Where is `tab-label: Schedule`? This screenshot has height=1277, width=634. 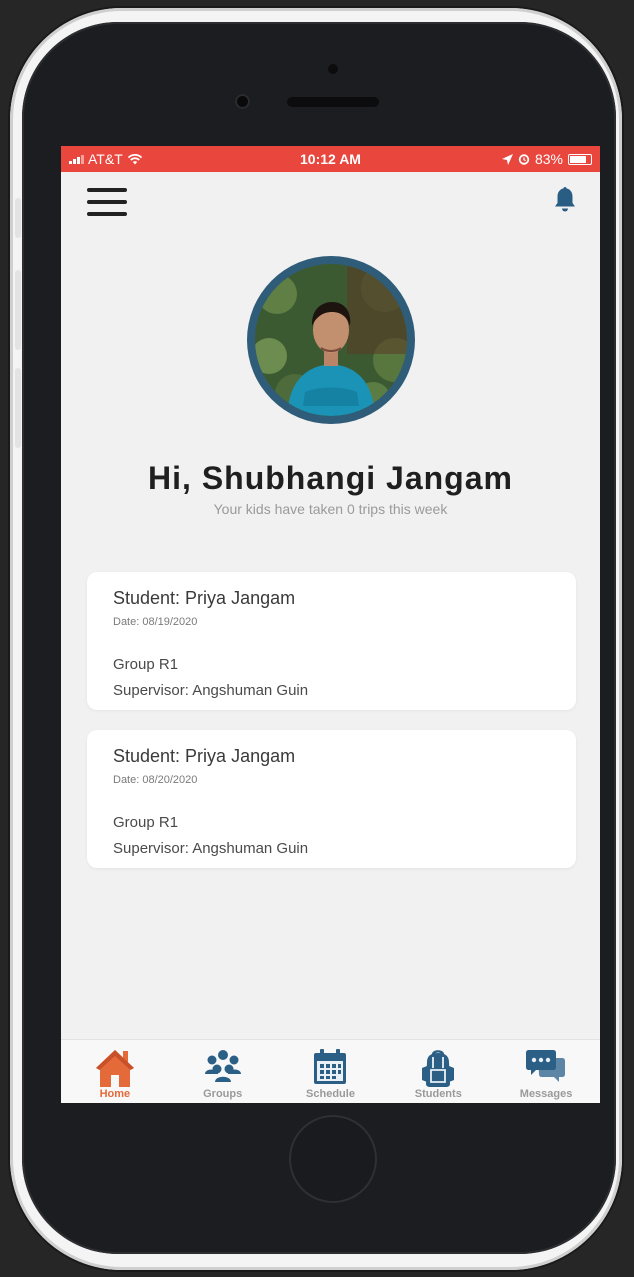
tab-label: Schedule is located at coordinates (330, 1094).